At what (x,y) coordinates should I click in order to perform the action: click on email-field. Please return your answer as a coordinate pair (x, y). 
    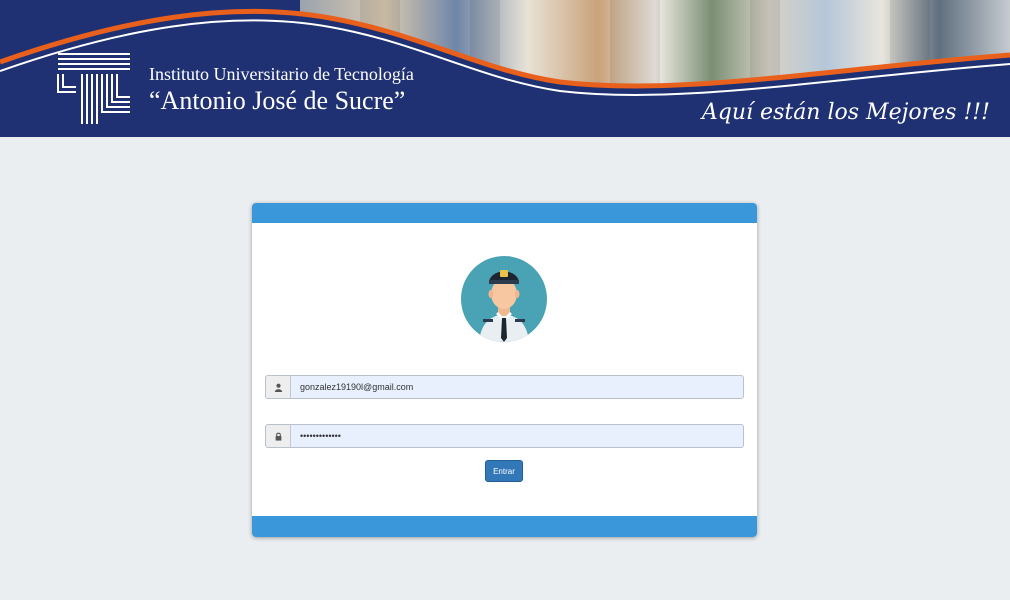
    Looking at the image, I should click on (504, 387).